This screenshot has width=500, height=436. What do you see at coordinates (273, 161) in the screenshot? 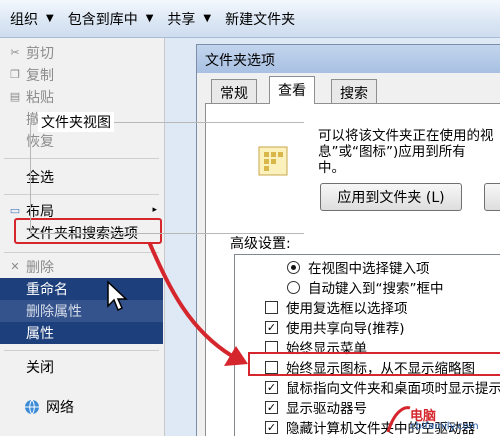
I see `folder-view-icon` at bounding box center [273, 161].